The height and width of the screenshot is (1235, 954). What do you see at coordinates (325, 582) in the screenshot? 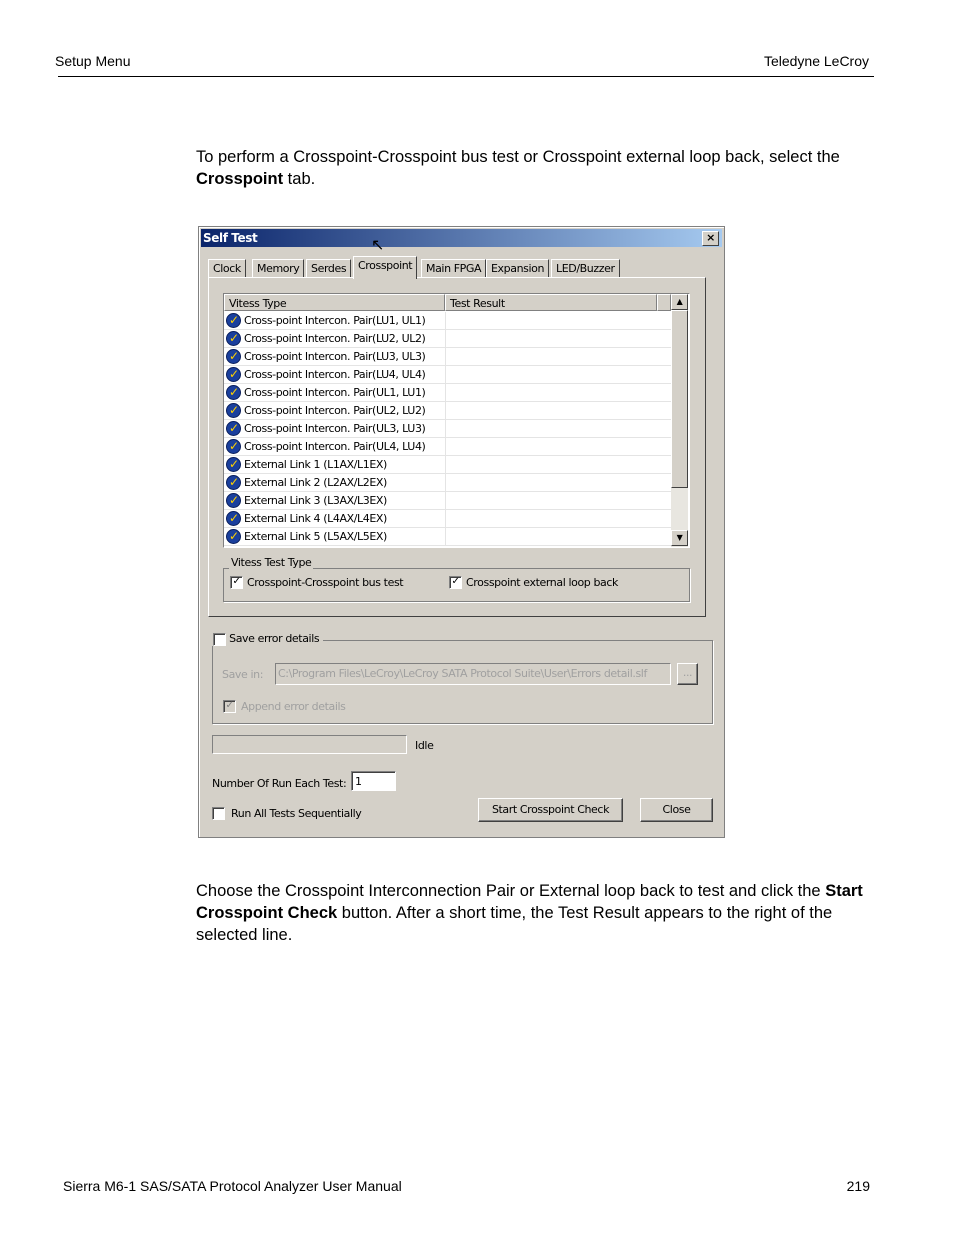
I see `bus-test-label: Crosspoint-Crosspoint bus test` at bounding box center [325, 582].